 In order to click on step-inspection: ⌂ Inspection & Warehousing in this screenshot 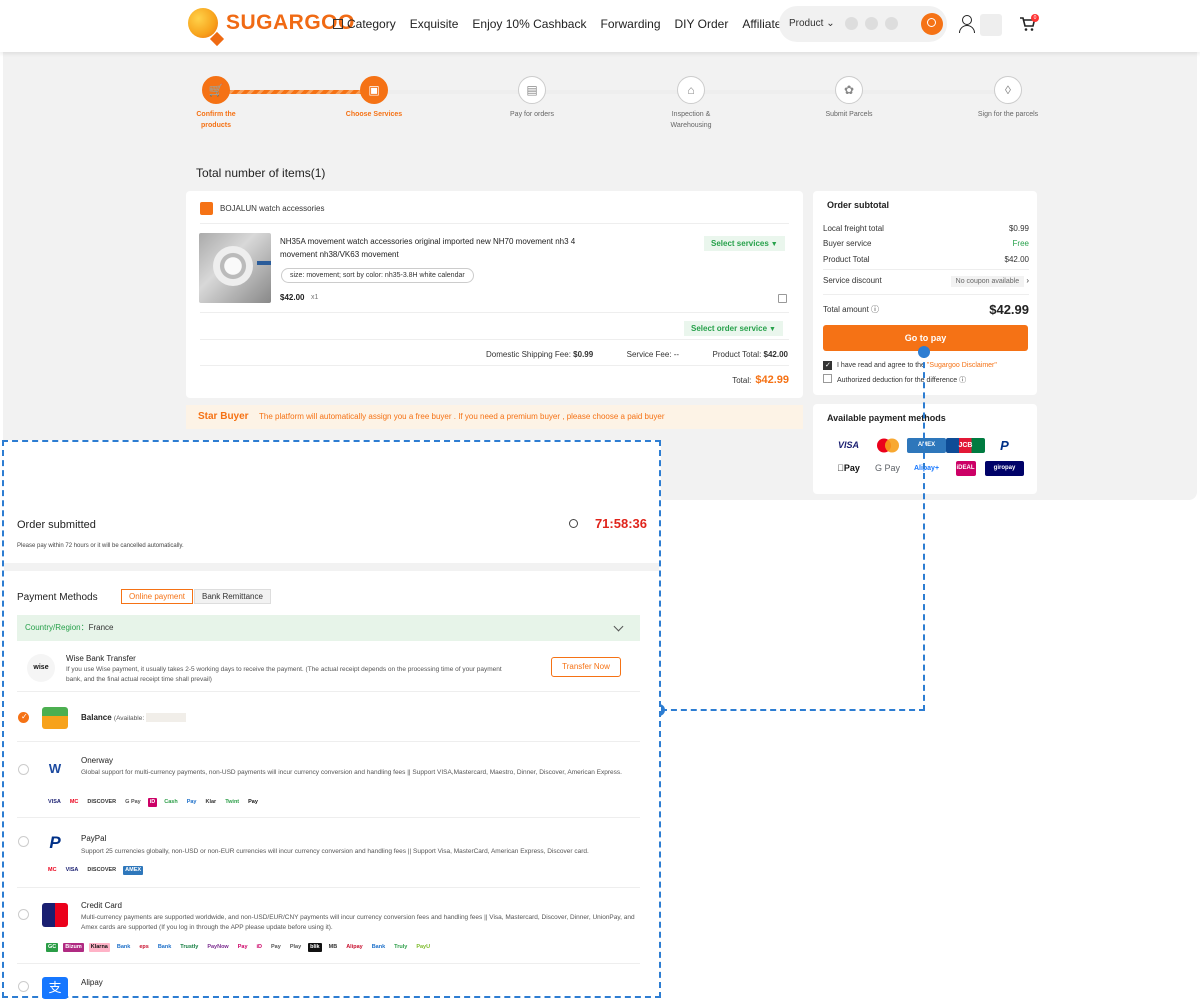, I will do `click(691, 103)`.